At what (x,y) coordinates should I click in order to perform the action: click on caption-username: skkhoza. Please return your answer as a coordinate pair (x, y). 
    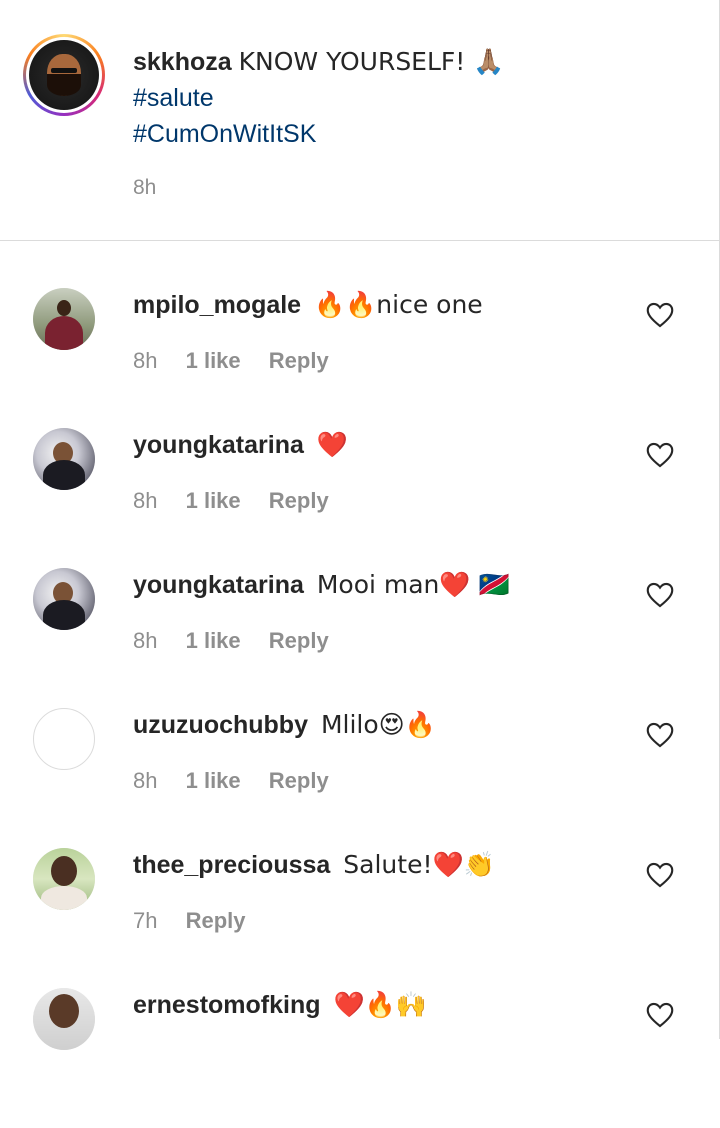
    Looking at the image, I should click on (182, 62).